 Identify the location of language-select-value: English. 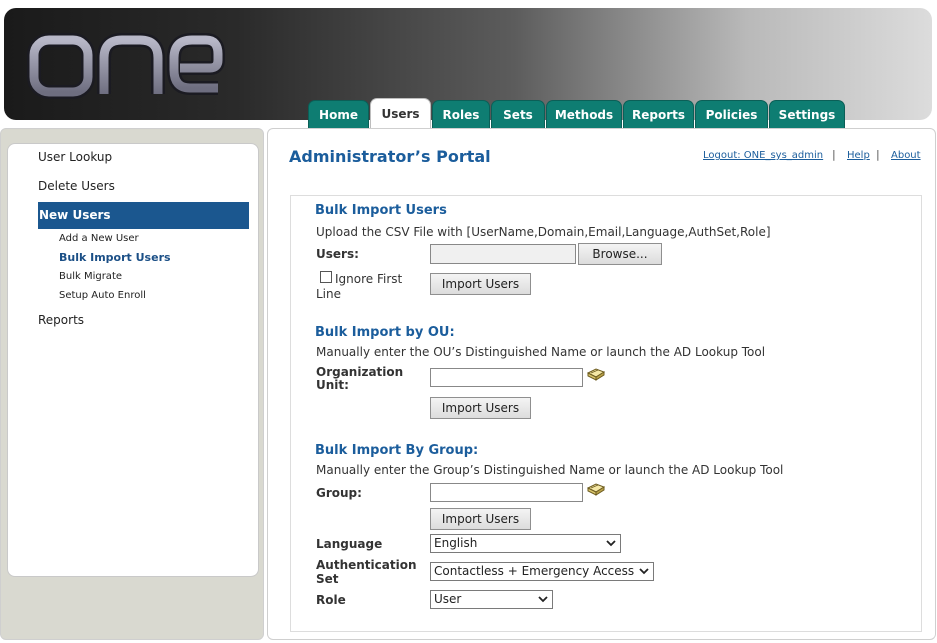
(456, 543).